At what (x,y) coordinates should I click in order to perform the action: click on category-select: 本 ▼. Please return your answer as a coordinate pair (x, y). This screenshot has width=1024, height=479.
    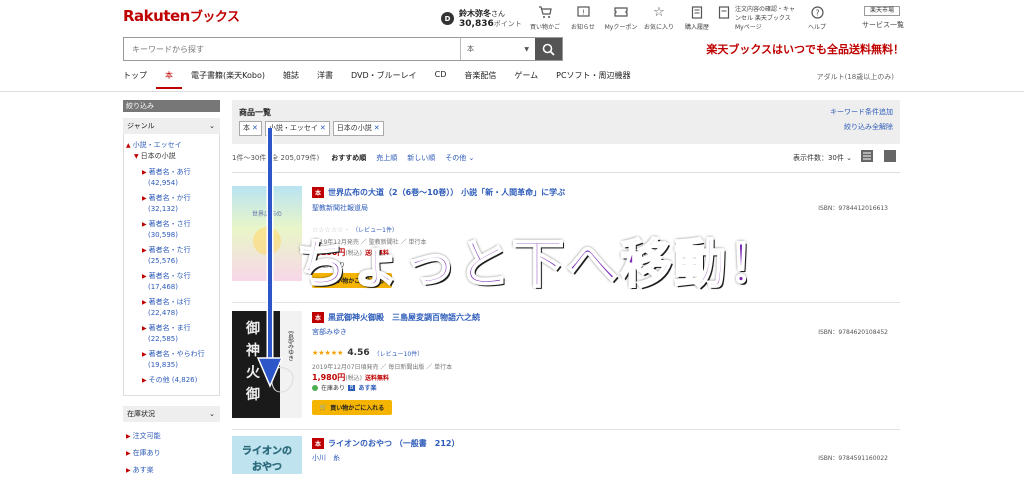
    Looking at the image, I should click on (497, 49).